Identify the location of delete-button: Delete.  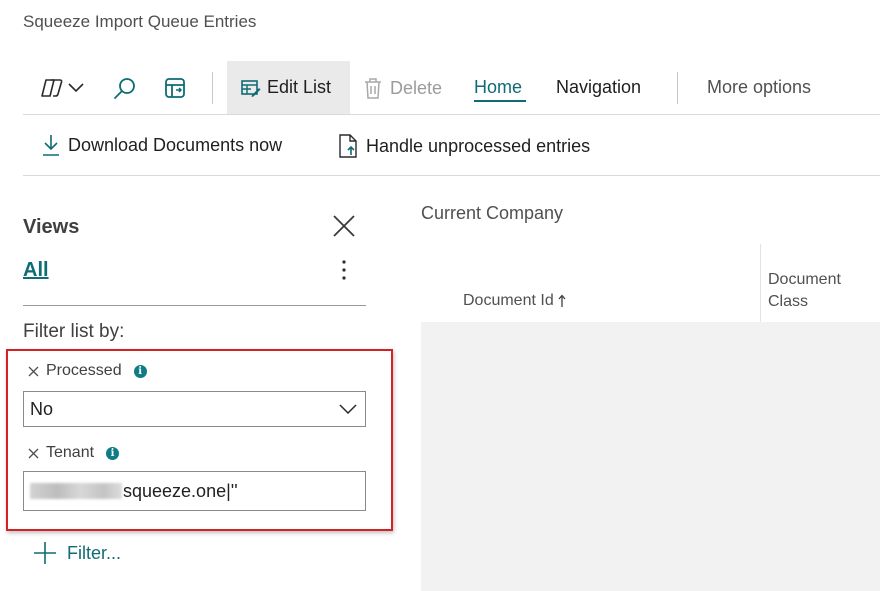
(403, 88).